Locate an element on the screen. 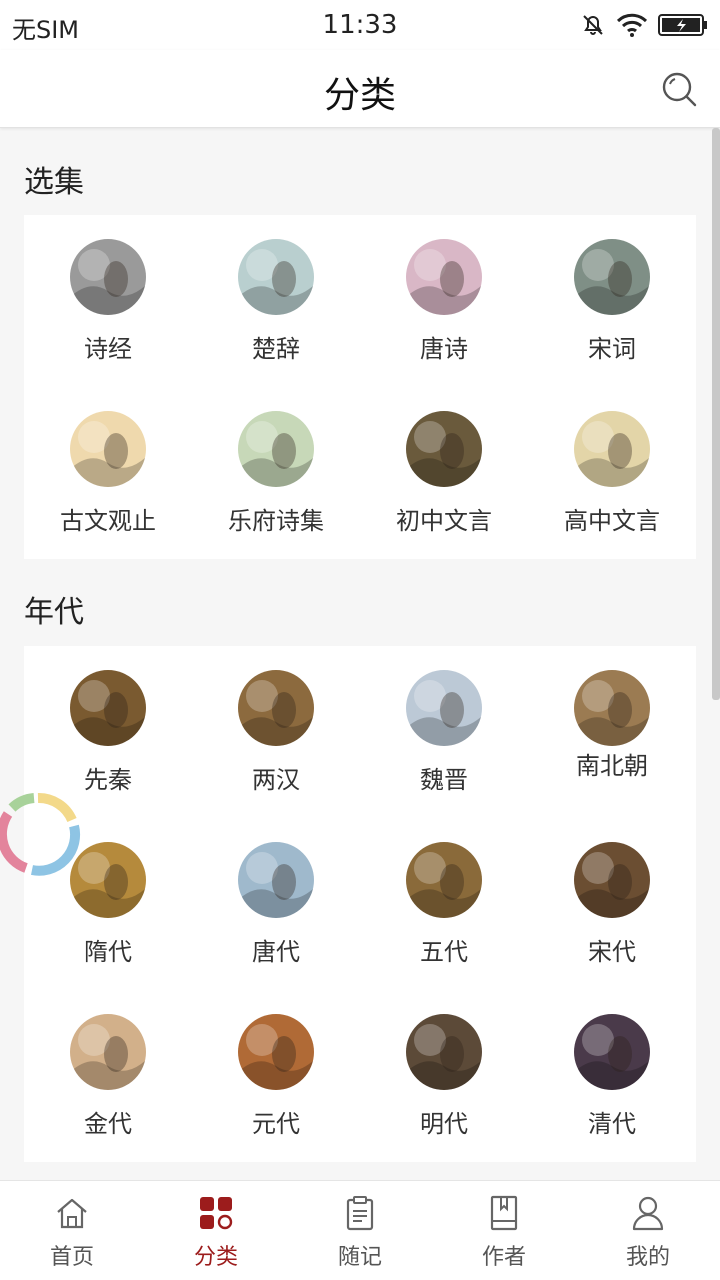  tab-label: 作者 is located at coordinates (503, 1257).